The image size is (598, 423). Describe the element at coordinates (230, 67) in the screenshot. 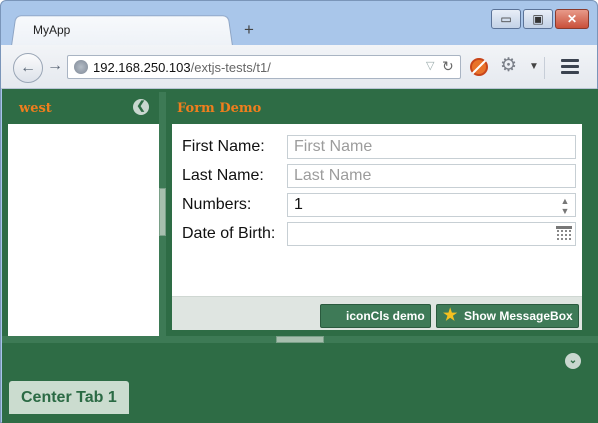

I see `url-path: /extjs-tests/t1/` at that location.